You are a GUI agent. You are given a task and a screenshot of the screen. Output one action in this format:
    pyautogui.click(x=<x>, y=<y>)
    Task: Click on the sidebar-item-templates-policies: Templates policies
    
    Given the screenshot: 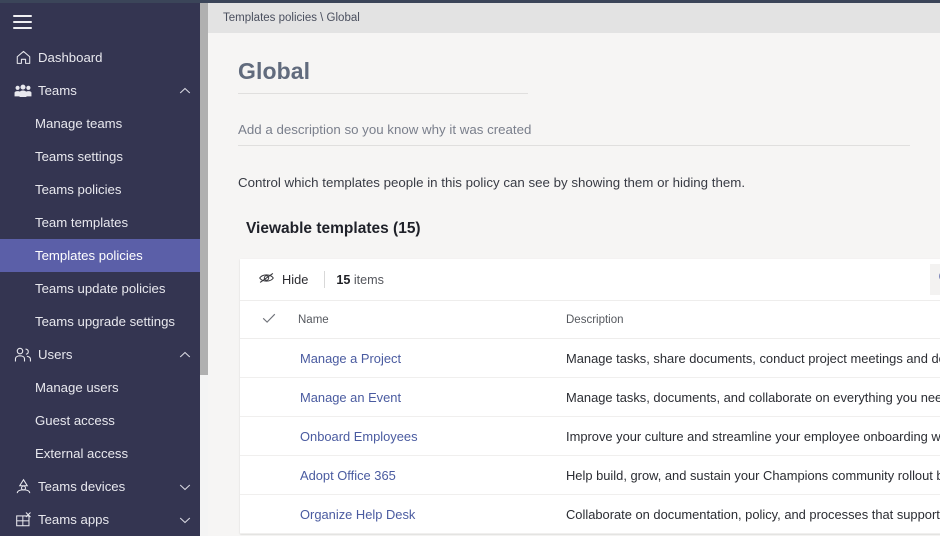 What is the action you would take?
    pyautogui.click(x=100, y=255)
    